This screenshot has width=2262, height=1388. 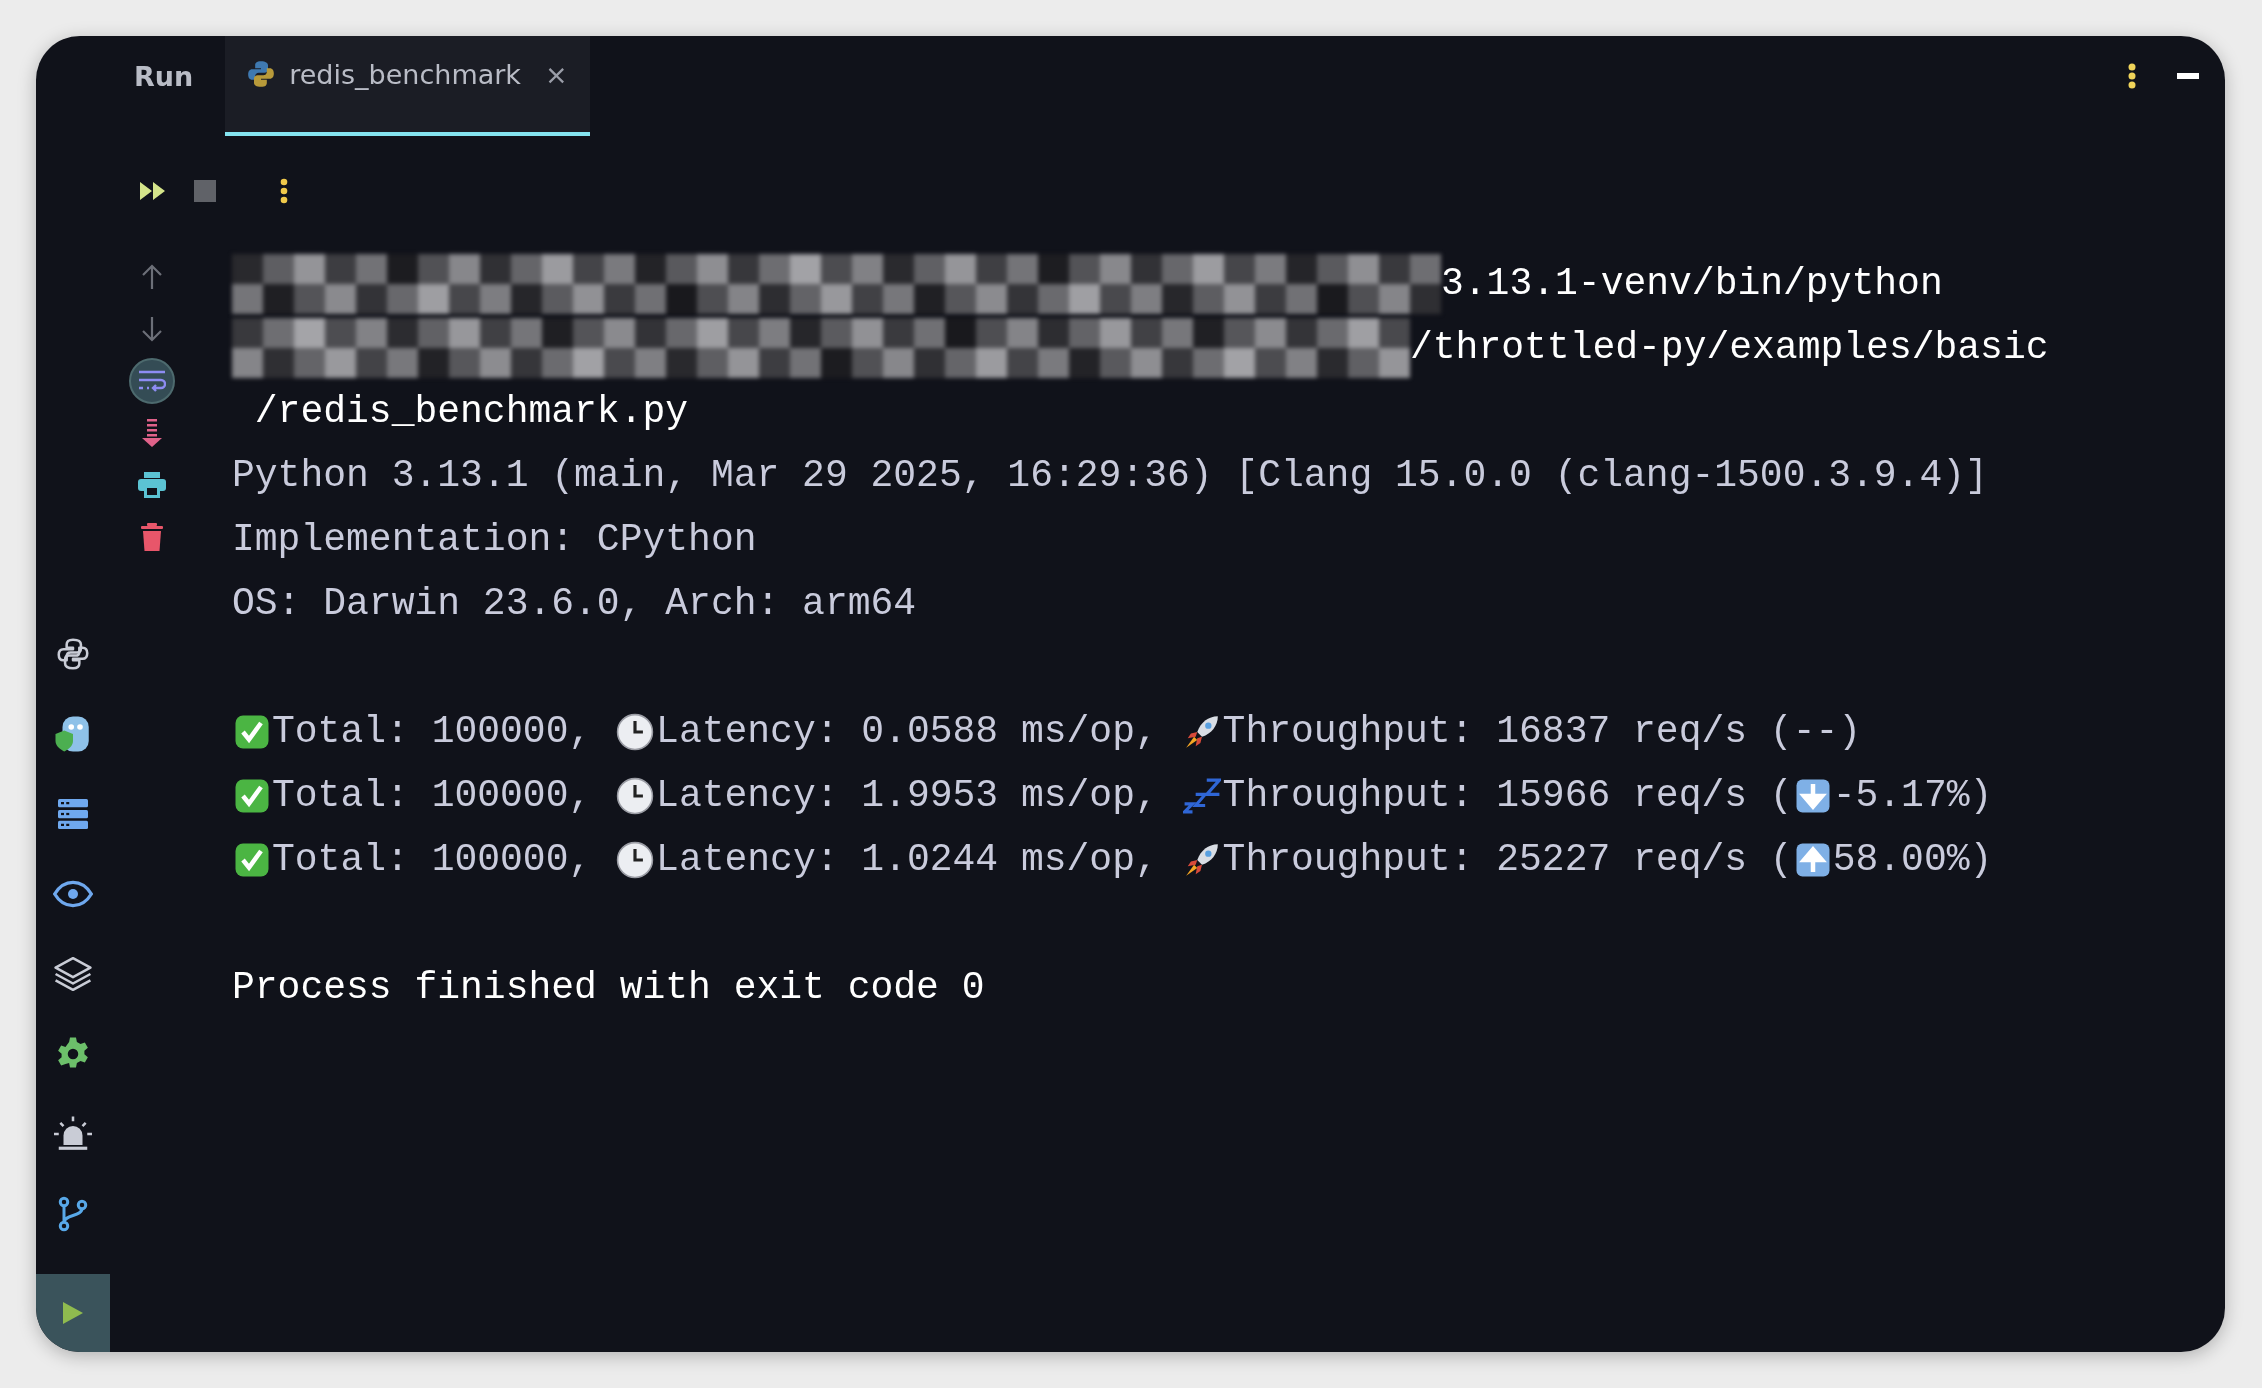 What do you see at coordinates (556, 74) in the screenshot?
I see `close-tab-button: ×` at bounding box center [556, 74].